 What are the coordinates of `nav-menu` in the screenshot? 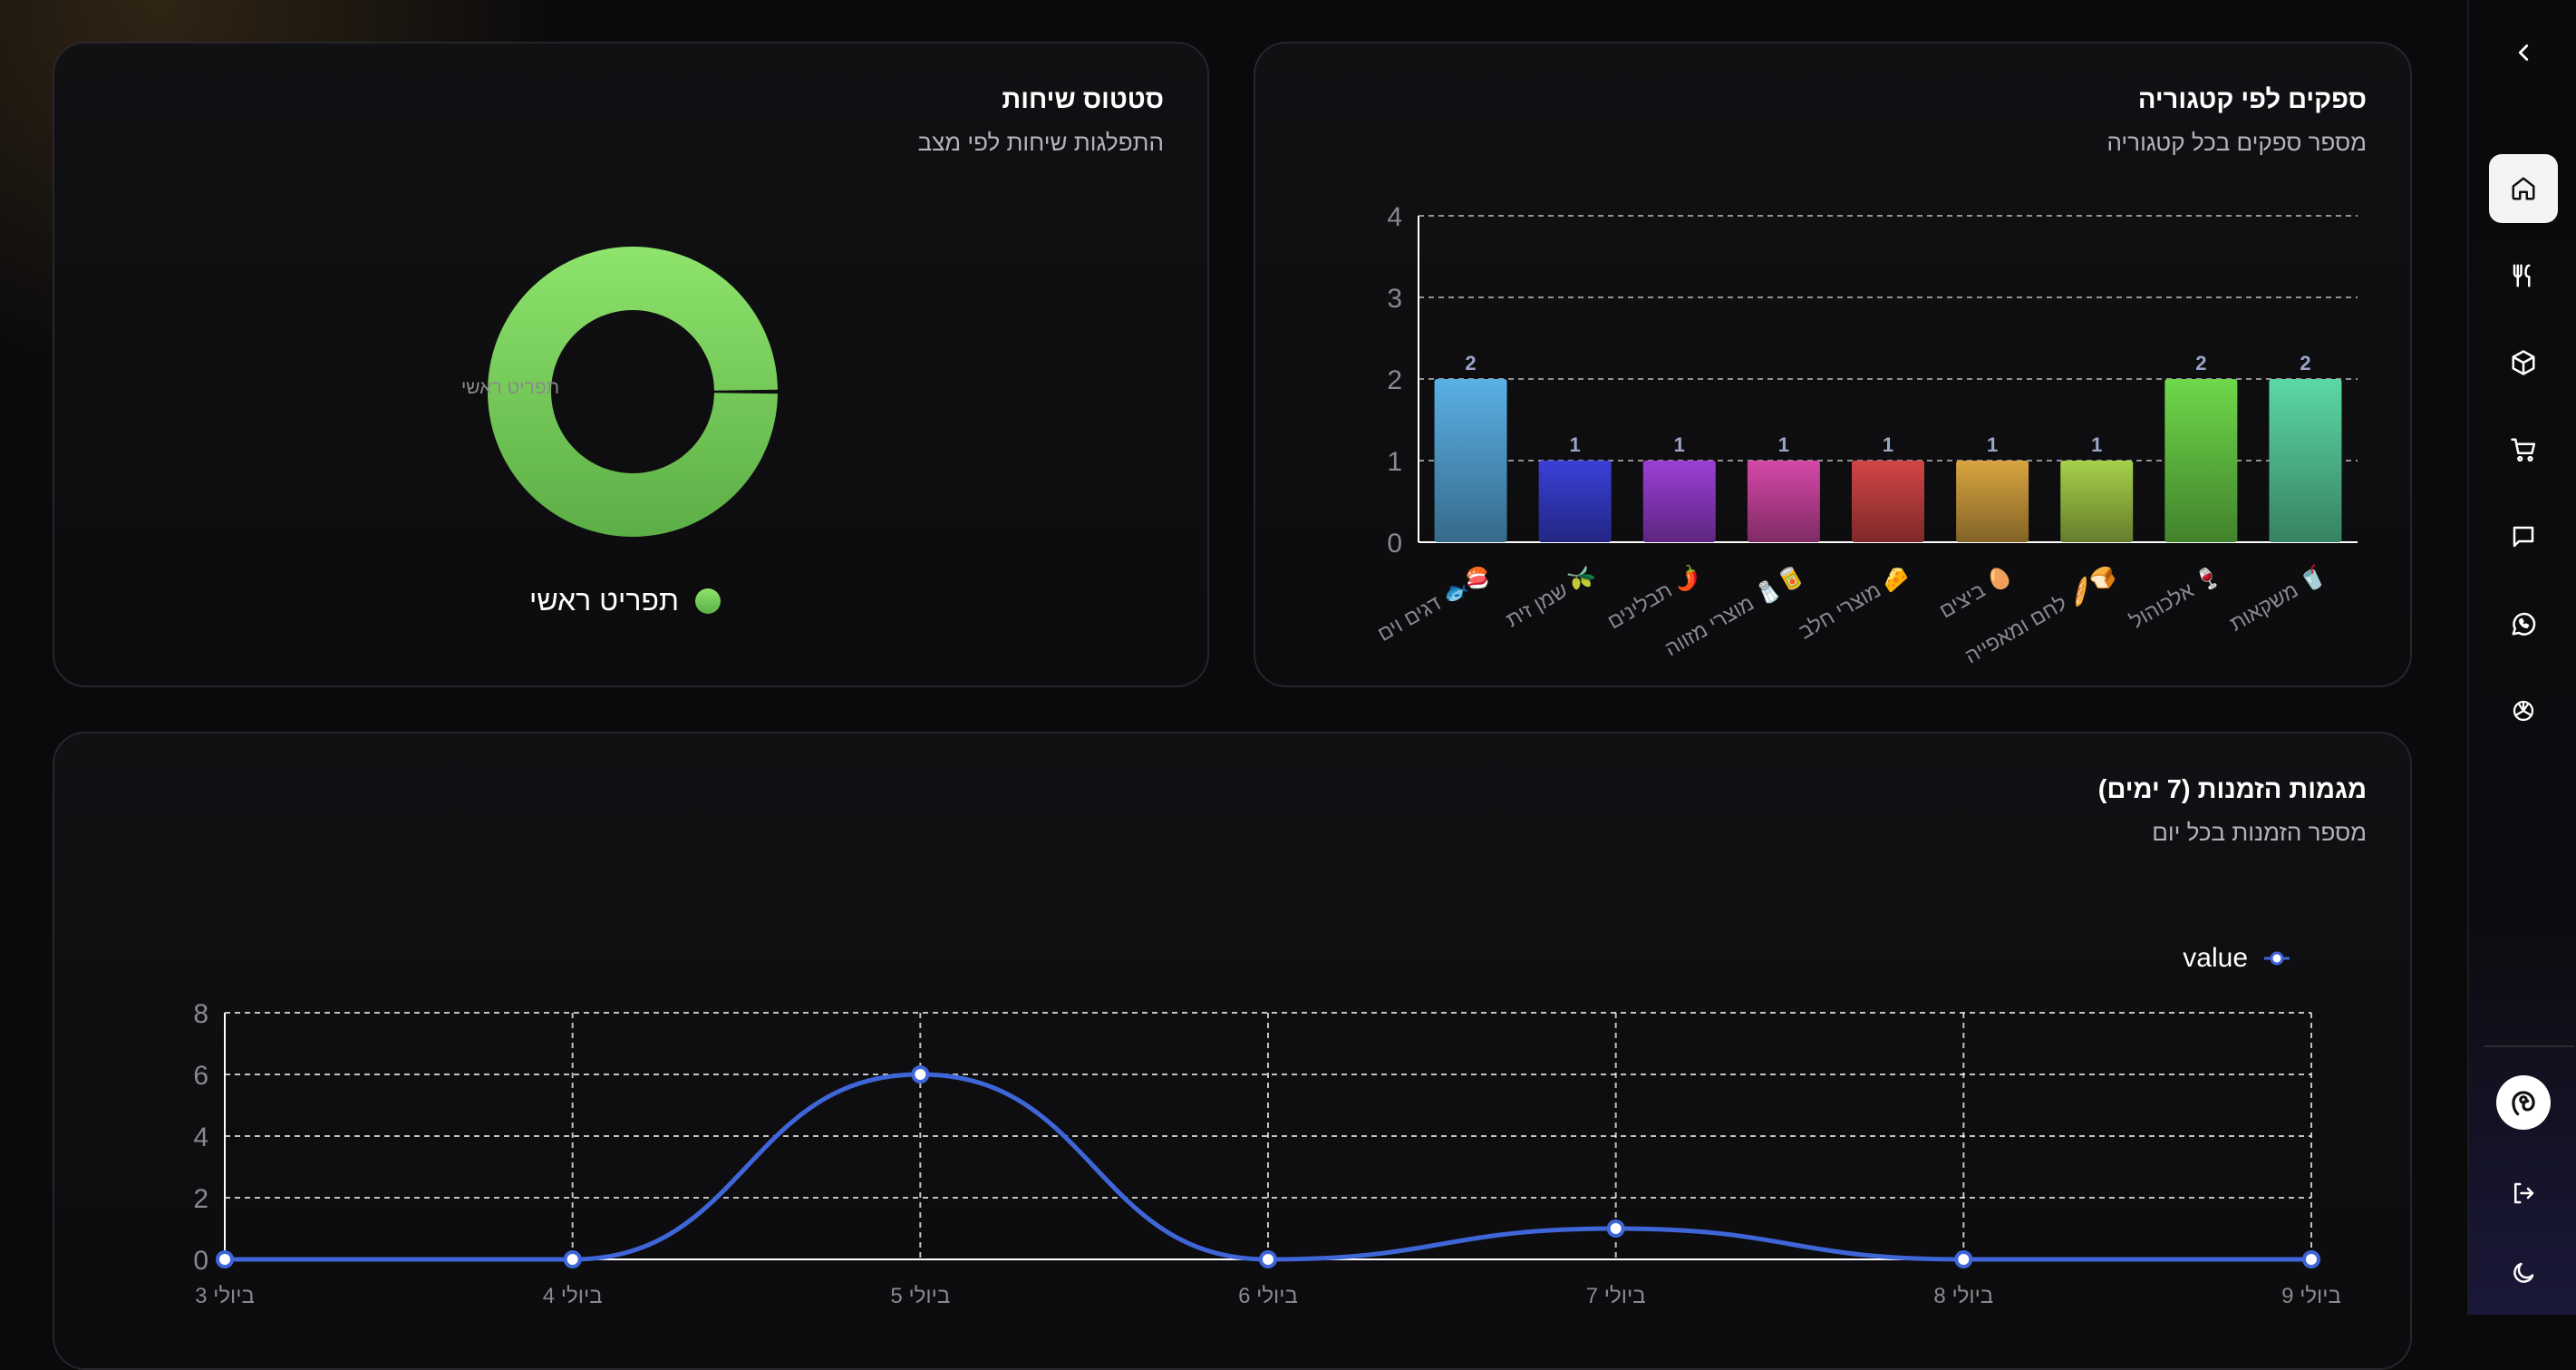 It's located at (2523, 275).